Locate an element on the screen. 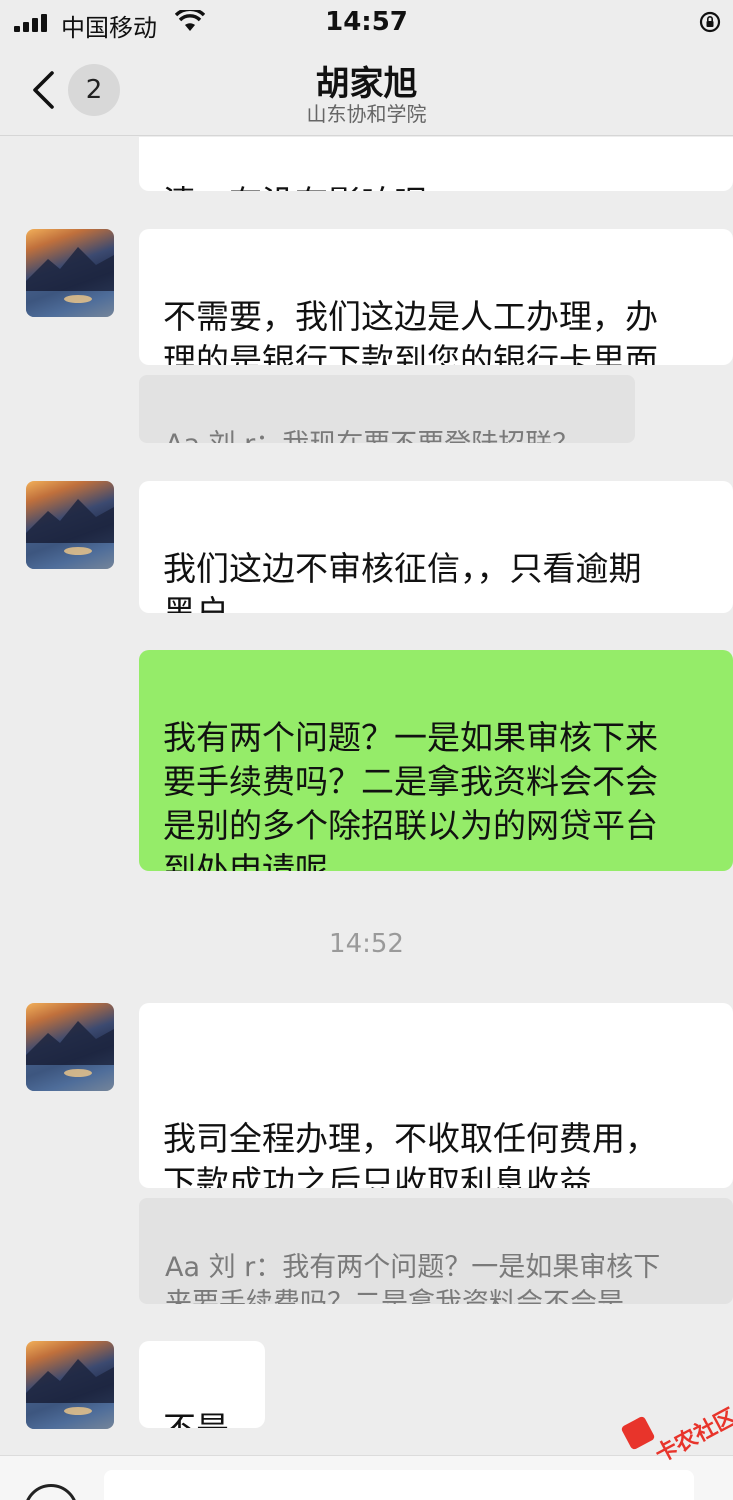  message-bubble-incoming: 我们这边不审核征信，，只看逾期 黑户 is located at coordinates (436, 547).